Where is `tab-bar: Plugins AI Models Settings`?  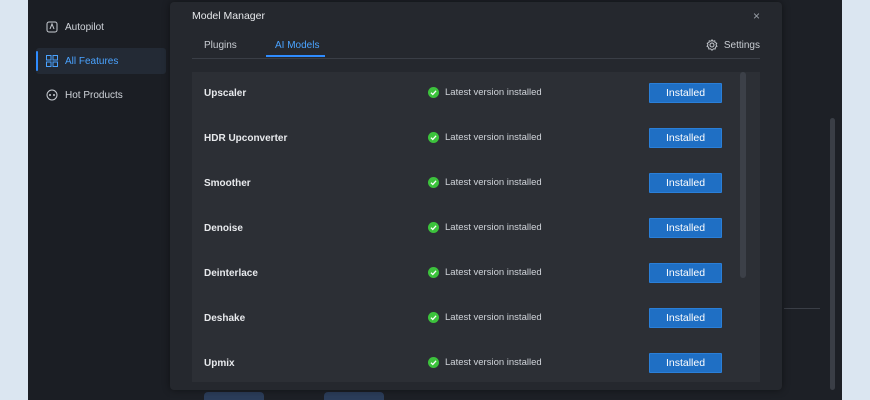
tab-bar: Plugins AI Models Settings is located at coordinates (476, 48).